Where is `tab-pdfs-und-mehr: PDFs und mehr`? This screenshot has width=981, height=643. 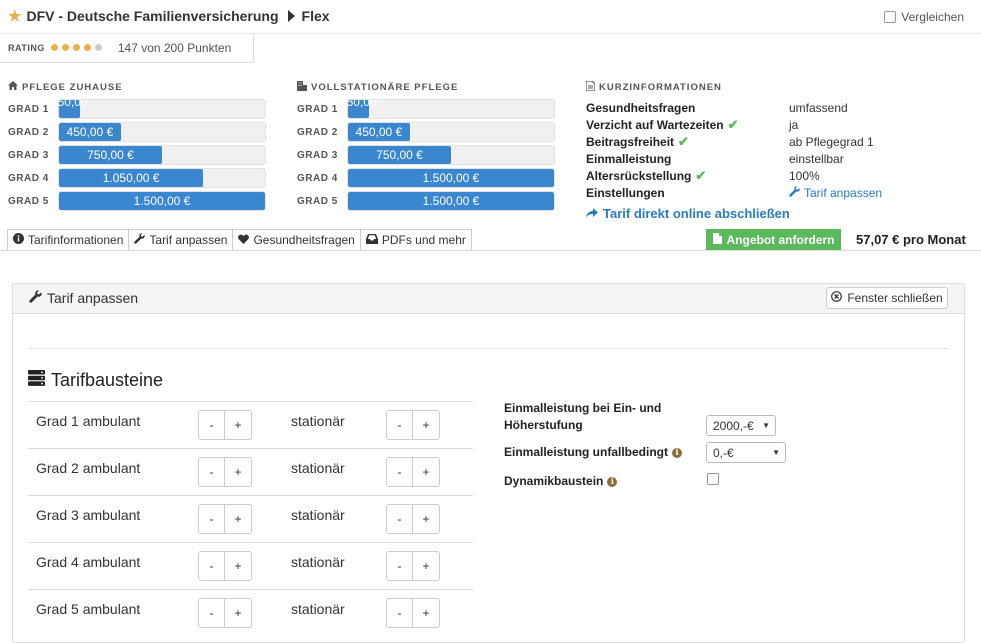 tab-pdfs-und-mehr: PDFs und mehr is located at coordinates (415, 240).